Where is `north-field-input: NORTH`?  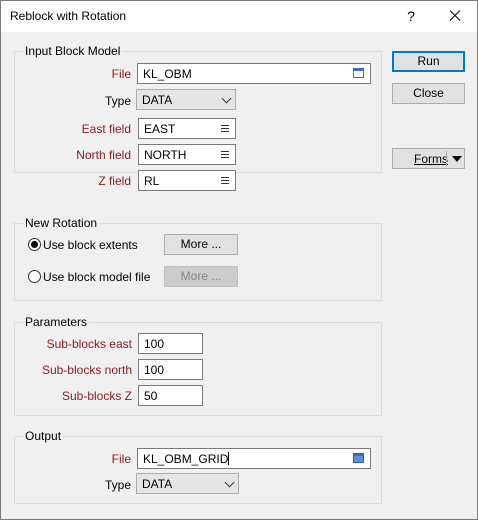 north-field-input: NORTH is located at coordinates (187, 154).